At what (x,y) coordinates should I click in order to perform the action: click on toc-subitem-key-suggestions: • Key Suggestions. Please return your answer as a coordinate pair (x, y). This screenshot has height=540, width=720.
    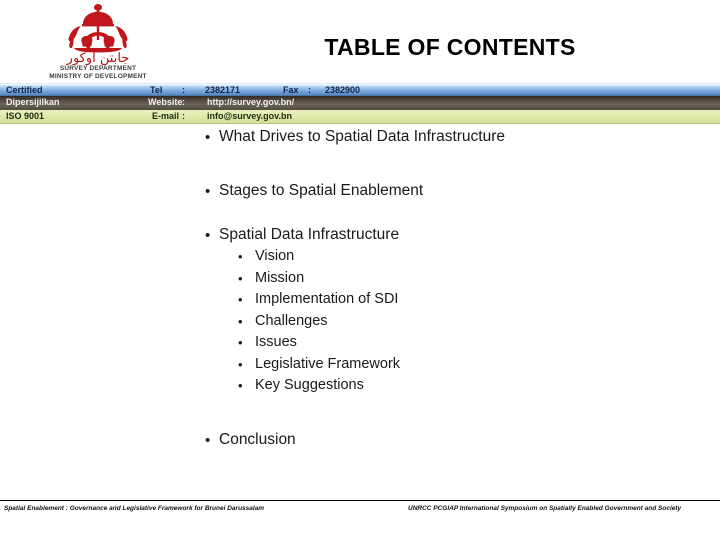
    Looking at the image, I should click on (360, 388).